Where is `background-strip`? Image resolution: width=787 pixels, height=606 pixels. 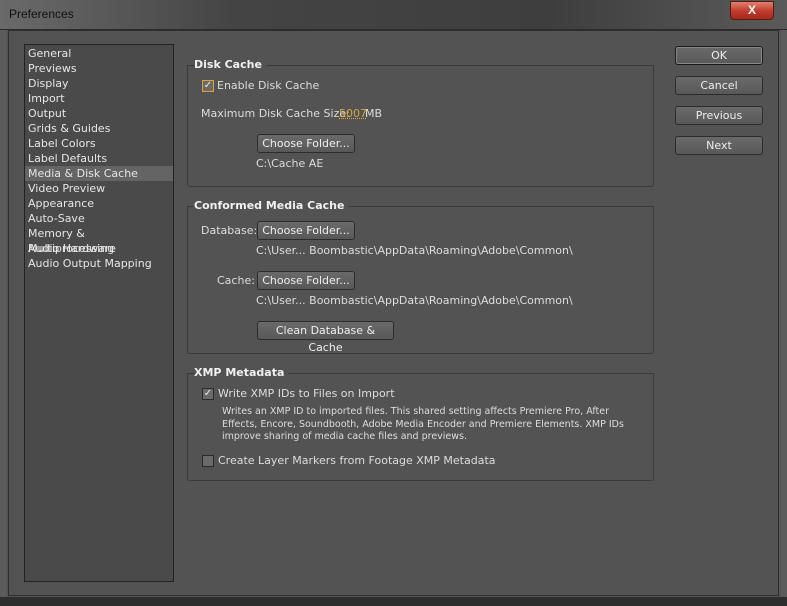
background-strip is located at coordinates (393, 601).